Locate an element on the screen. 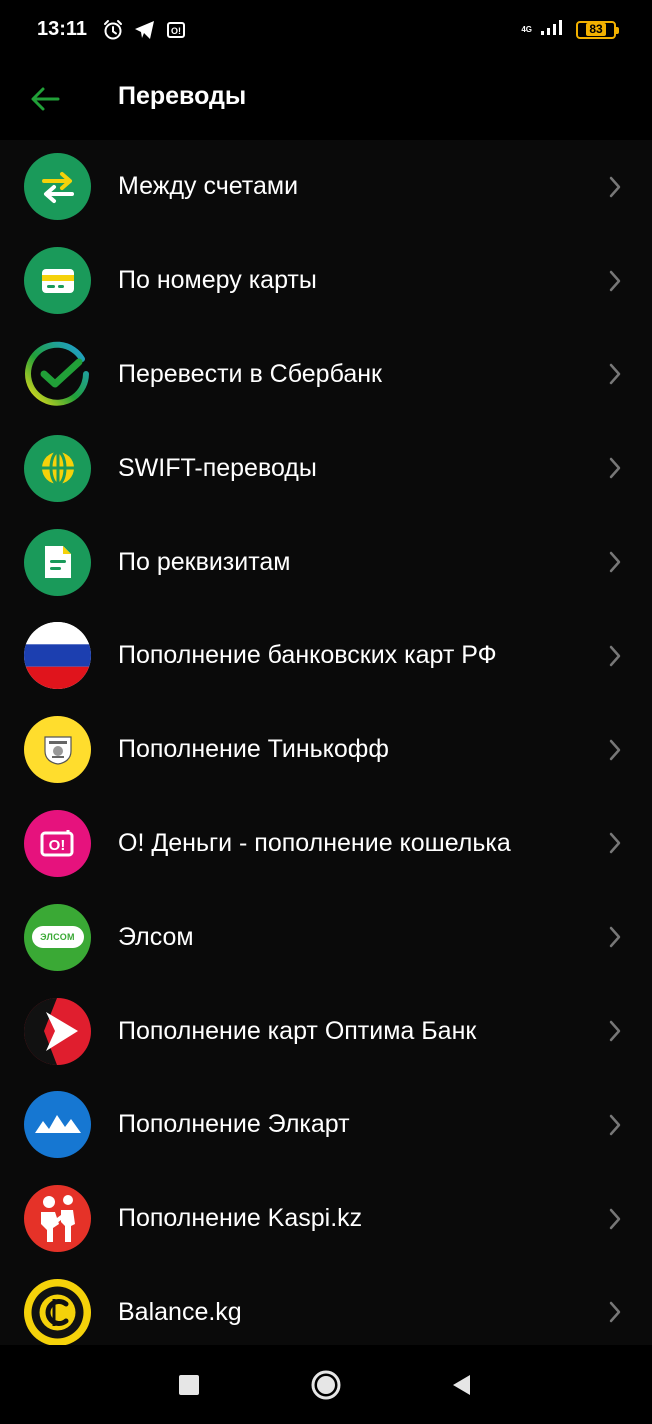 The width and height of the screenshot is (652, 1424). elsom-logo-icon: ЭЛСОМ is located at coordinates (57, 937).